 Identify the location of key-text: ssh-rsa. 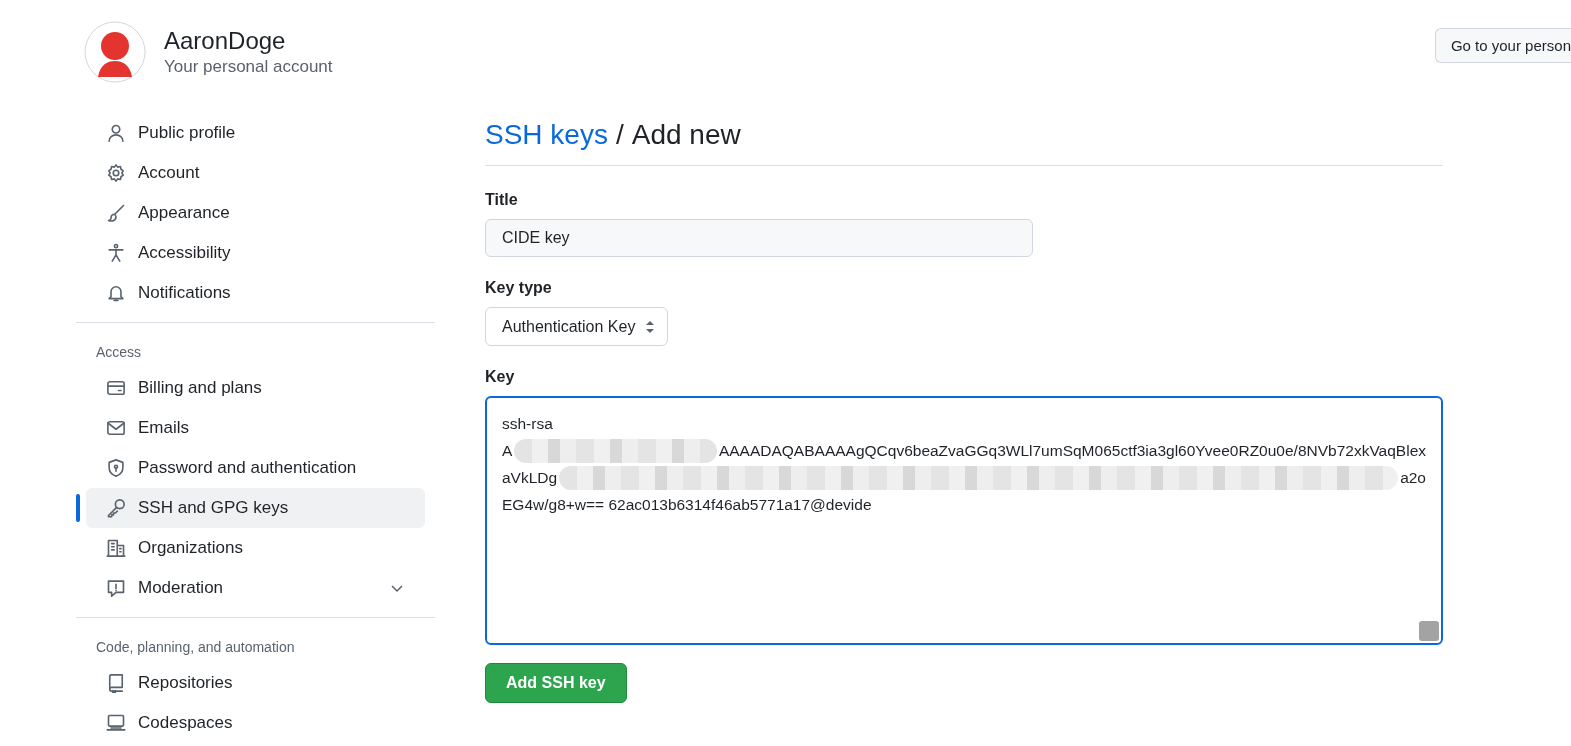
(527, 423).